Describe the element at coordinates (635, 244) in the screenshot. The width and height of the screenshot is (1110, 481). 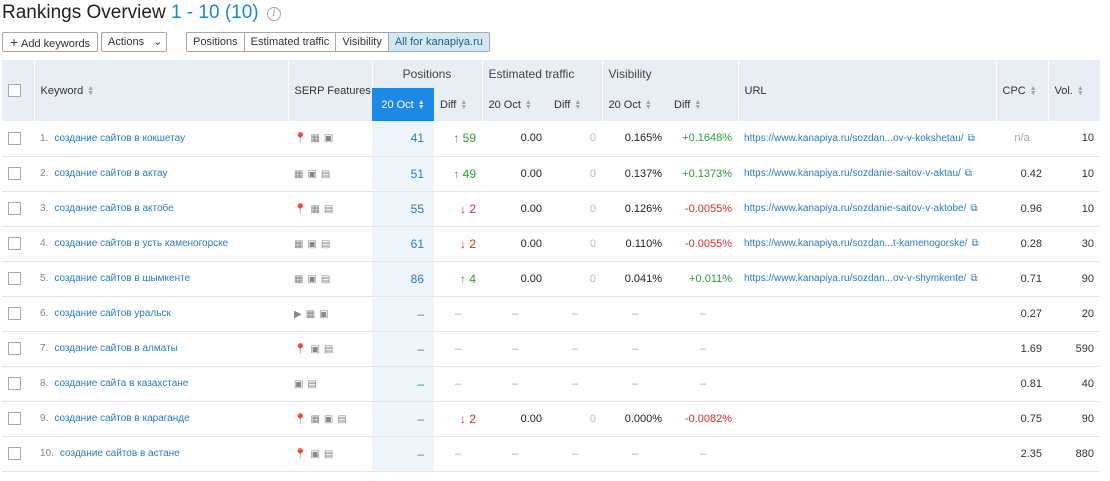
I see `visibility-value: 0.110%` at that location.